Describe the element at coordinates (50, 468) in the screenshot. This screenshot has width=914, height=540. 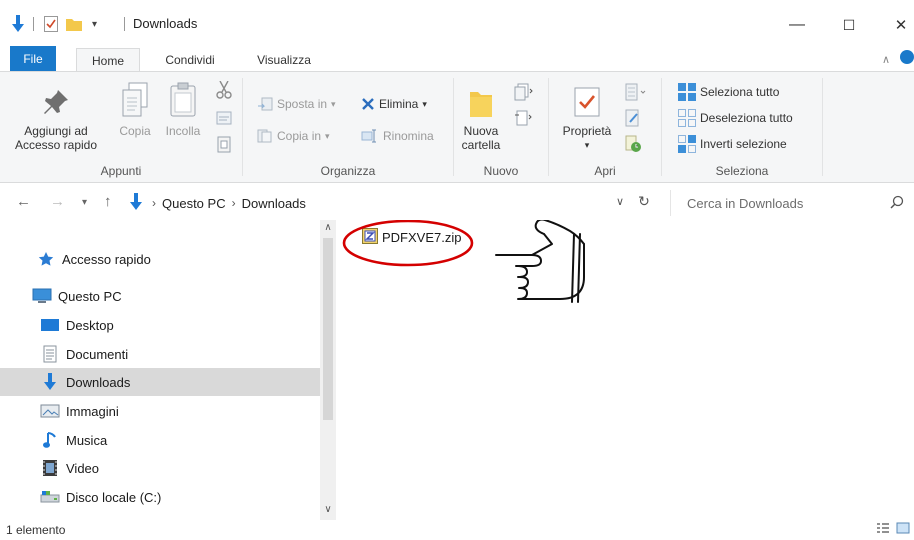
I see `video-icon` at that location.